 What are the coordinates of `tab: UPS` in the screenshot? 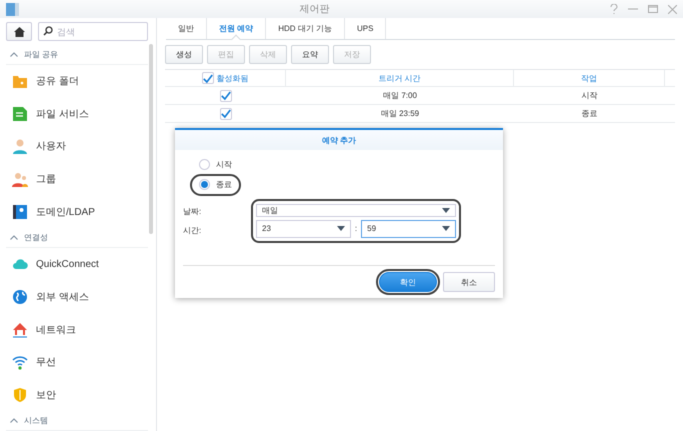 It's located at (365, 28).